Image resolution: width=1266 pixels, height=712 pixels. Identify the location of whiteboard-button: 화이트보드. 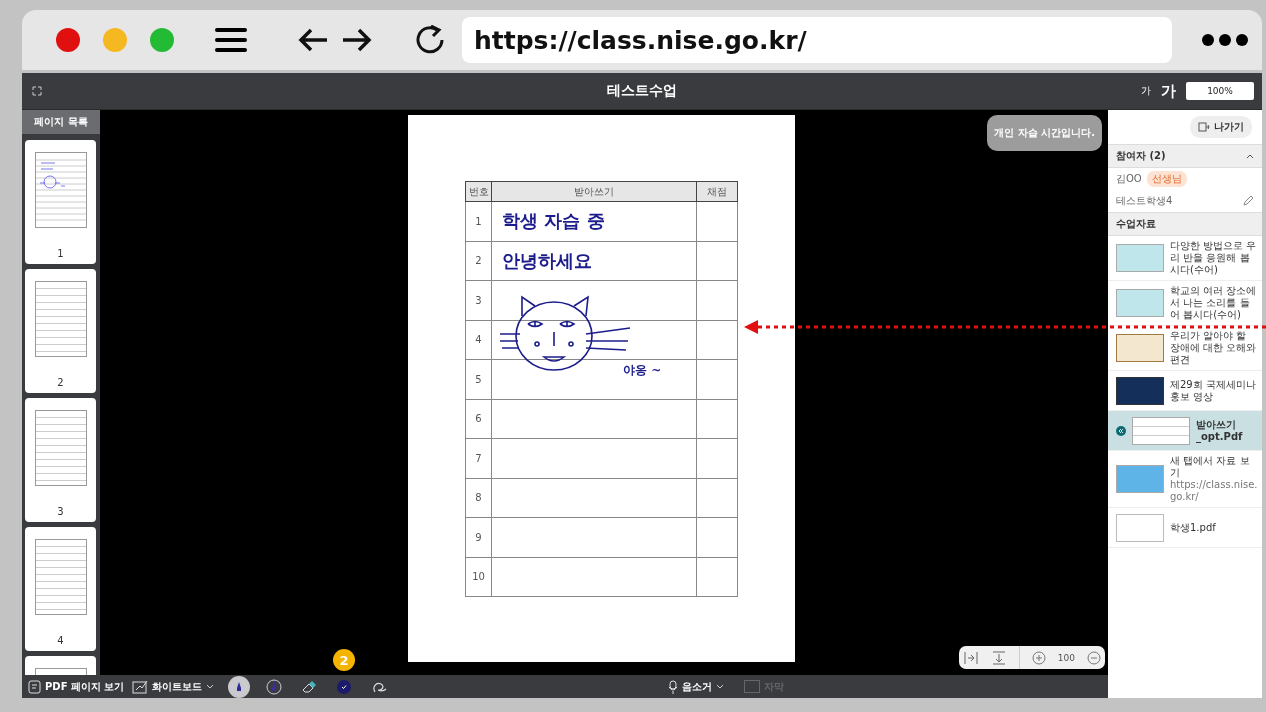
(173, 686).